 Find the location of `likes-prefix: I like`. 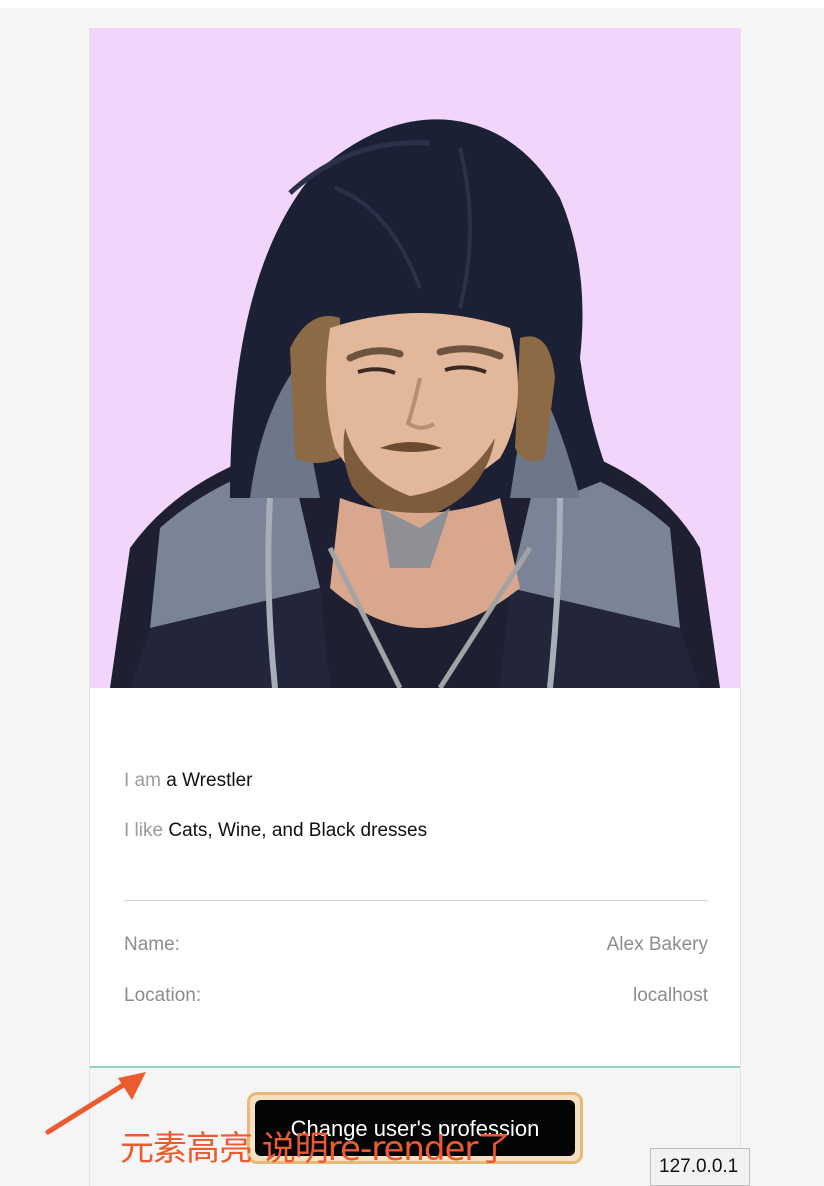

likes-prefix: I like is located at coordinates (144, 830).